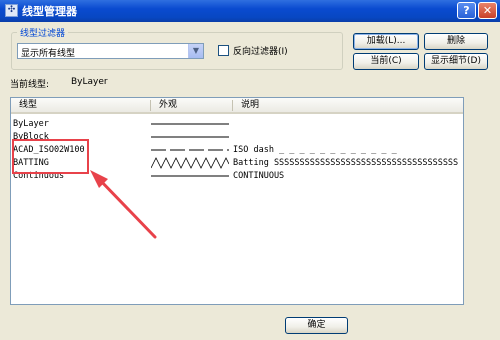  I want to click on linetype-description: CONTINUOUS, so click(259, 176).